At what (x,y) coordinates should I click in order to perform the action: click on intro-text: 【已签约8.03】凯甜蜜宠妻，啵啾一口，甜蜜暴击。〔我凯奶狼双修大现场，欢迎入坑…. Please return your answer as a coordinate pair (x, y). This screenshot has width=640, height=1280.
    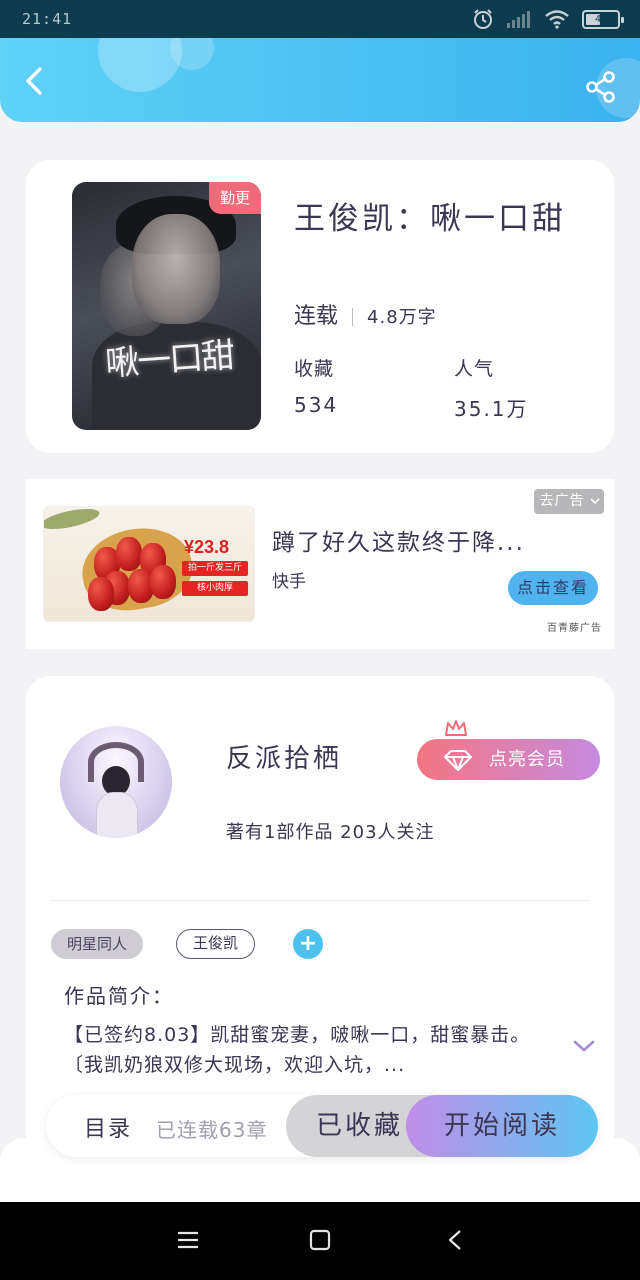
    Looking at the image, I should click on (297, 1050).